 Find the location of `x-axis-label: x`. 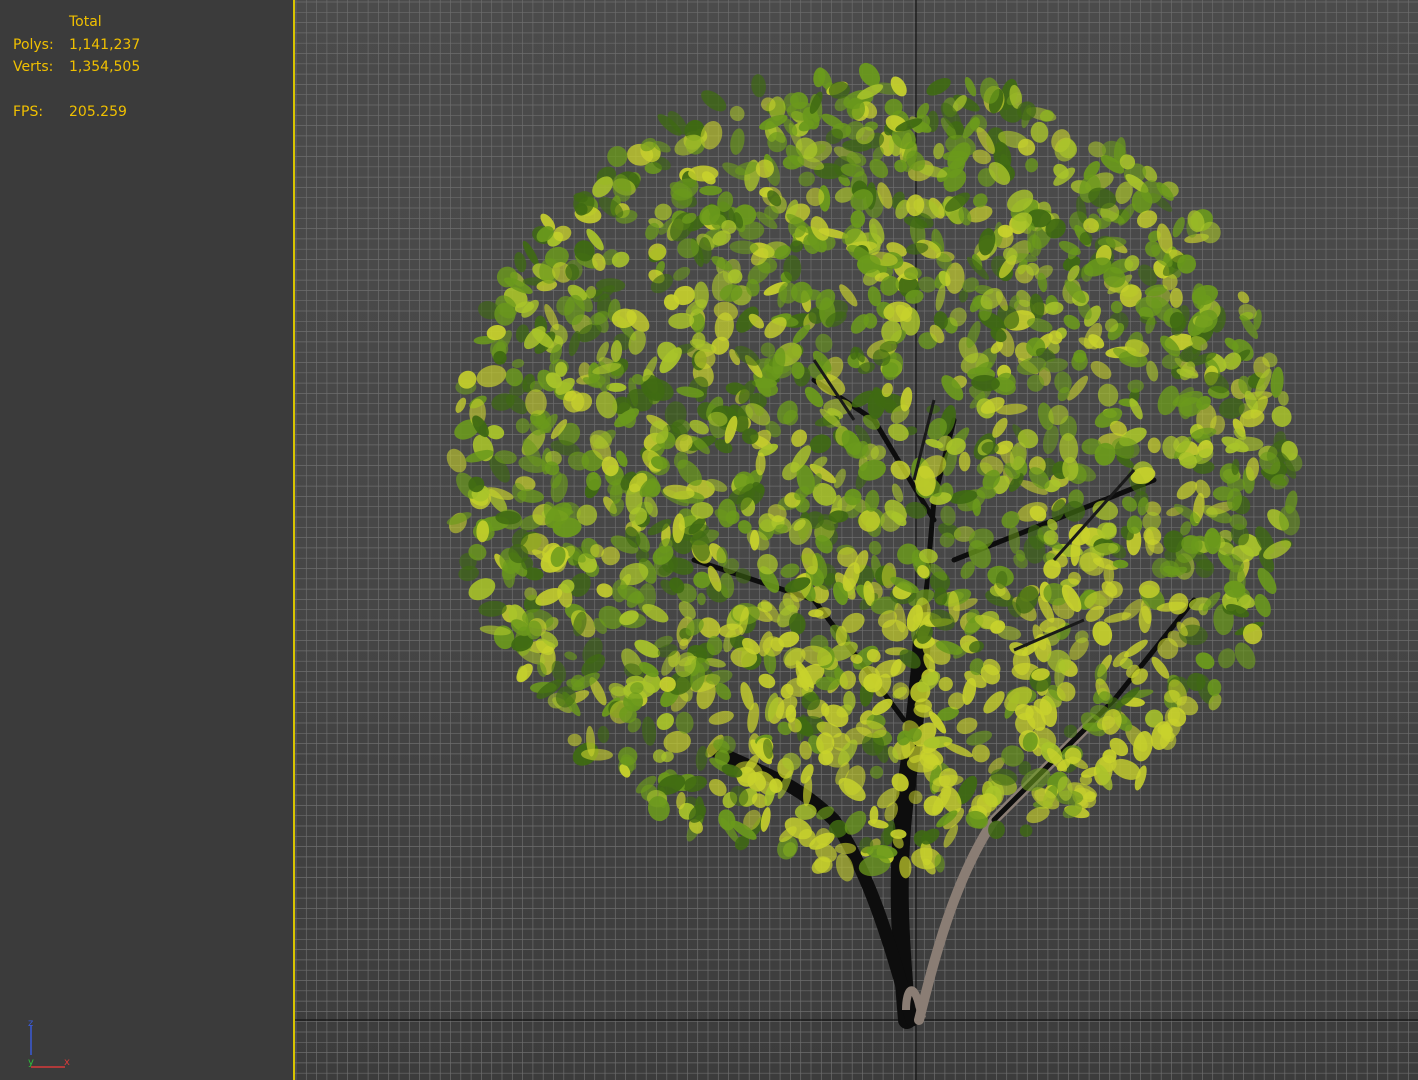

x-axis-label: x is located at coordinates (67, 1062).